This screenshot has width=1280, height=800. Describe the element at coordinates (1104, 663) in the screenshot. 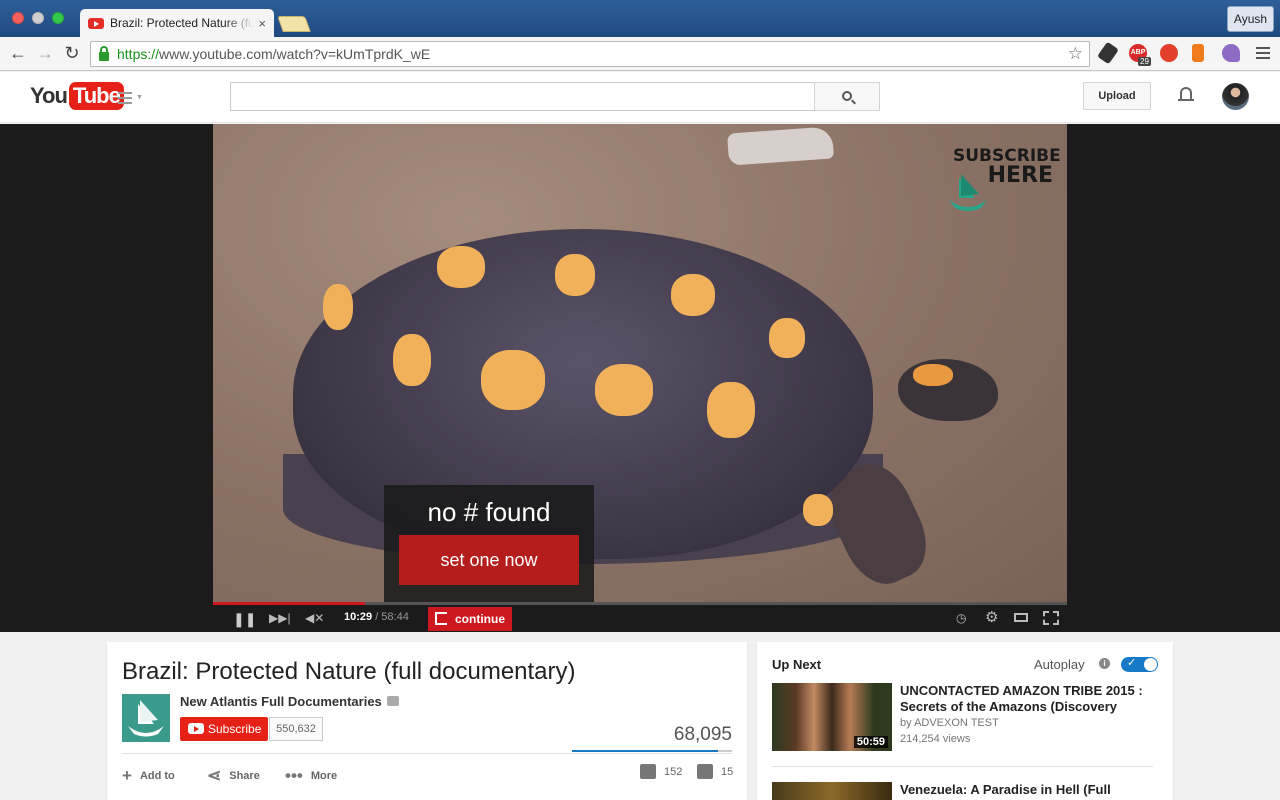

I see `info-icon: i` at that location.